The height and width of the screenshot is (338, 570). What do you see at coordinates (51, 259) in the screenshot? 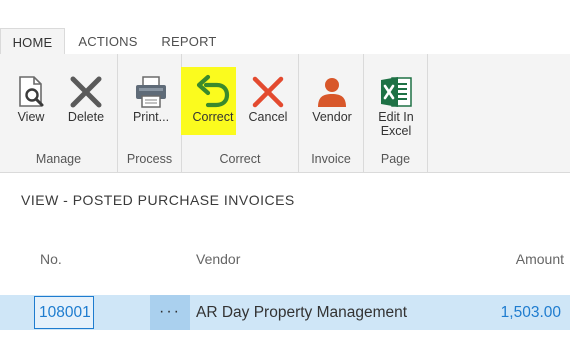
I see `column-header-no: No.` at bounding box center [51, 259].